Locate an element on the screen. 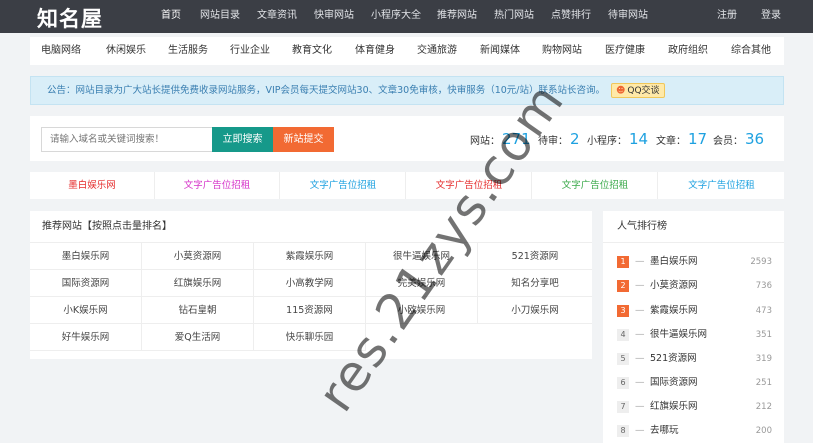  category-link: 休闲娱乐 is located at coordinates (126, 51).